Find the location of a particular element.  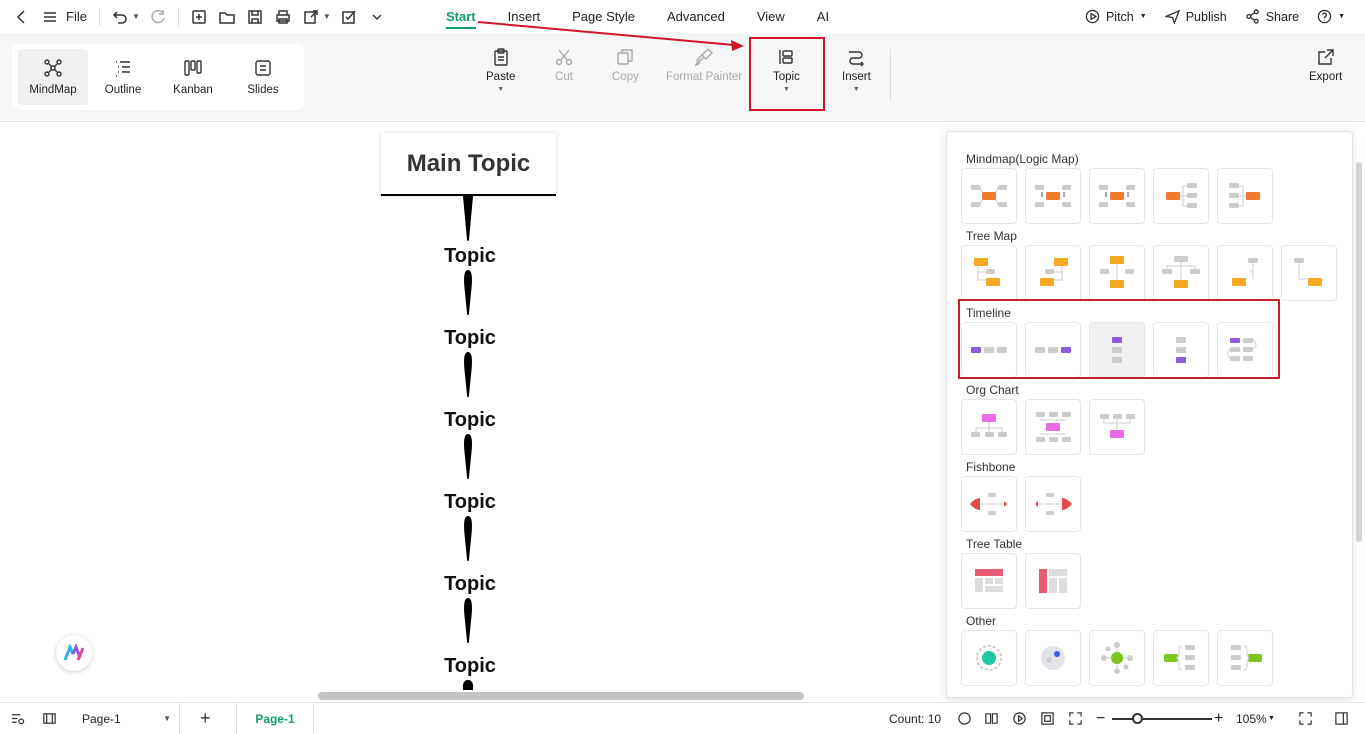

view-slides-button: Slides is located at coordinates (263, 77).